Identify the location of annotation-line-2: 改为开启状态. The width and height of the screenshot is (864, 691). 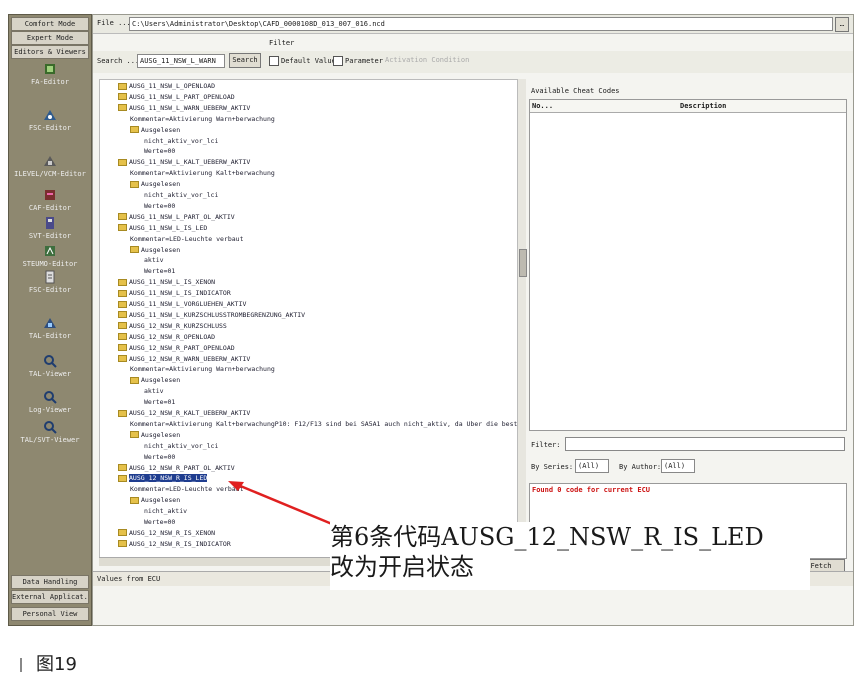
(402, 567).